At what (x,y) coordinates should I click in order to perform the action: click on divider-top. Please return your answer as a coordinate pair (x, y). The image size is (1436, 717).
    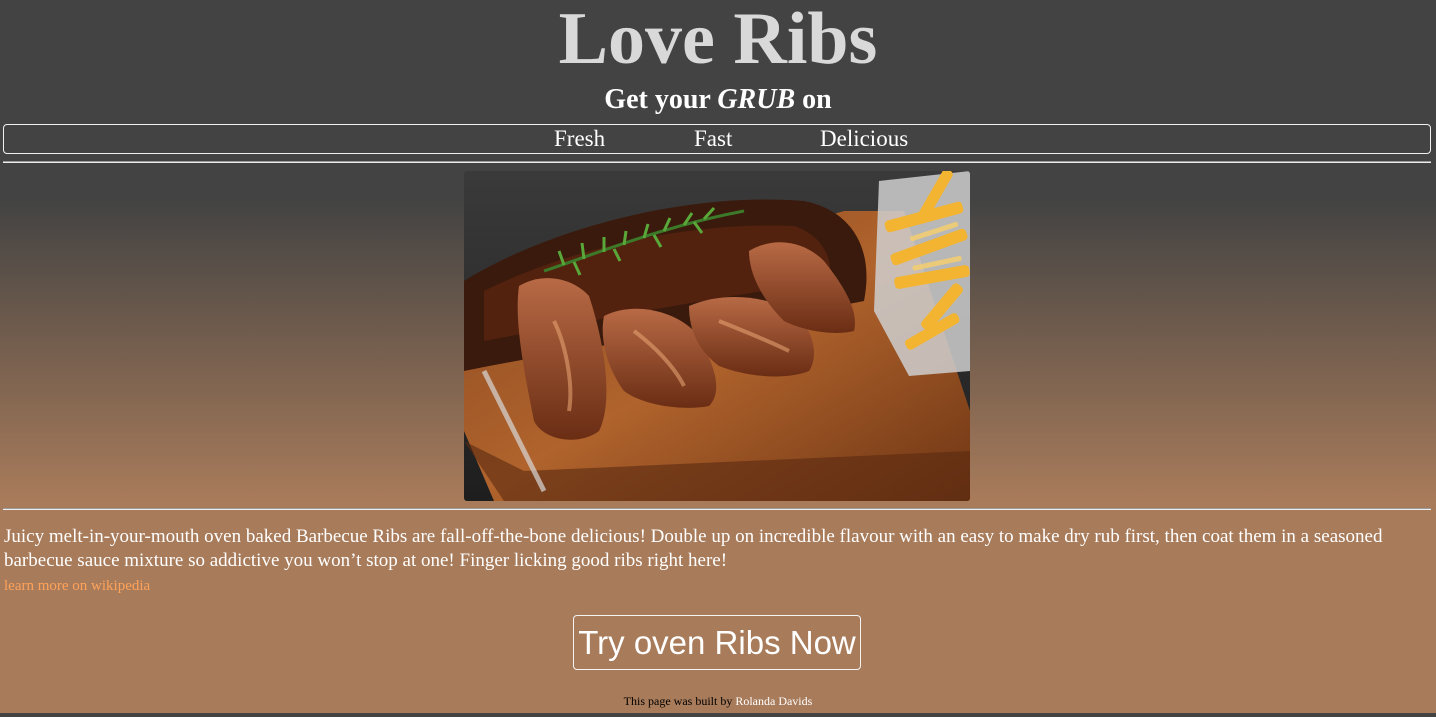
    Looking at the image, I should click on (717, 162).